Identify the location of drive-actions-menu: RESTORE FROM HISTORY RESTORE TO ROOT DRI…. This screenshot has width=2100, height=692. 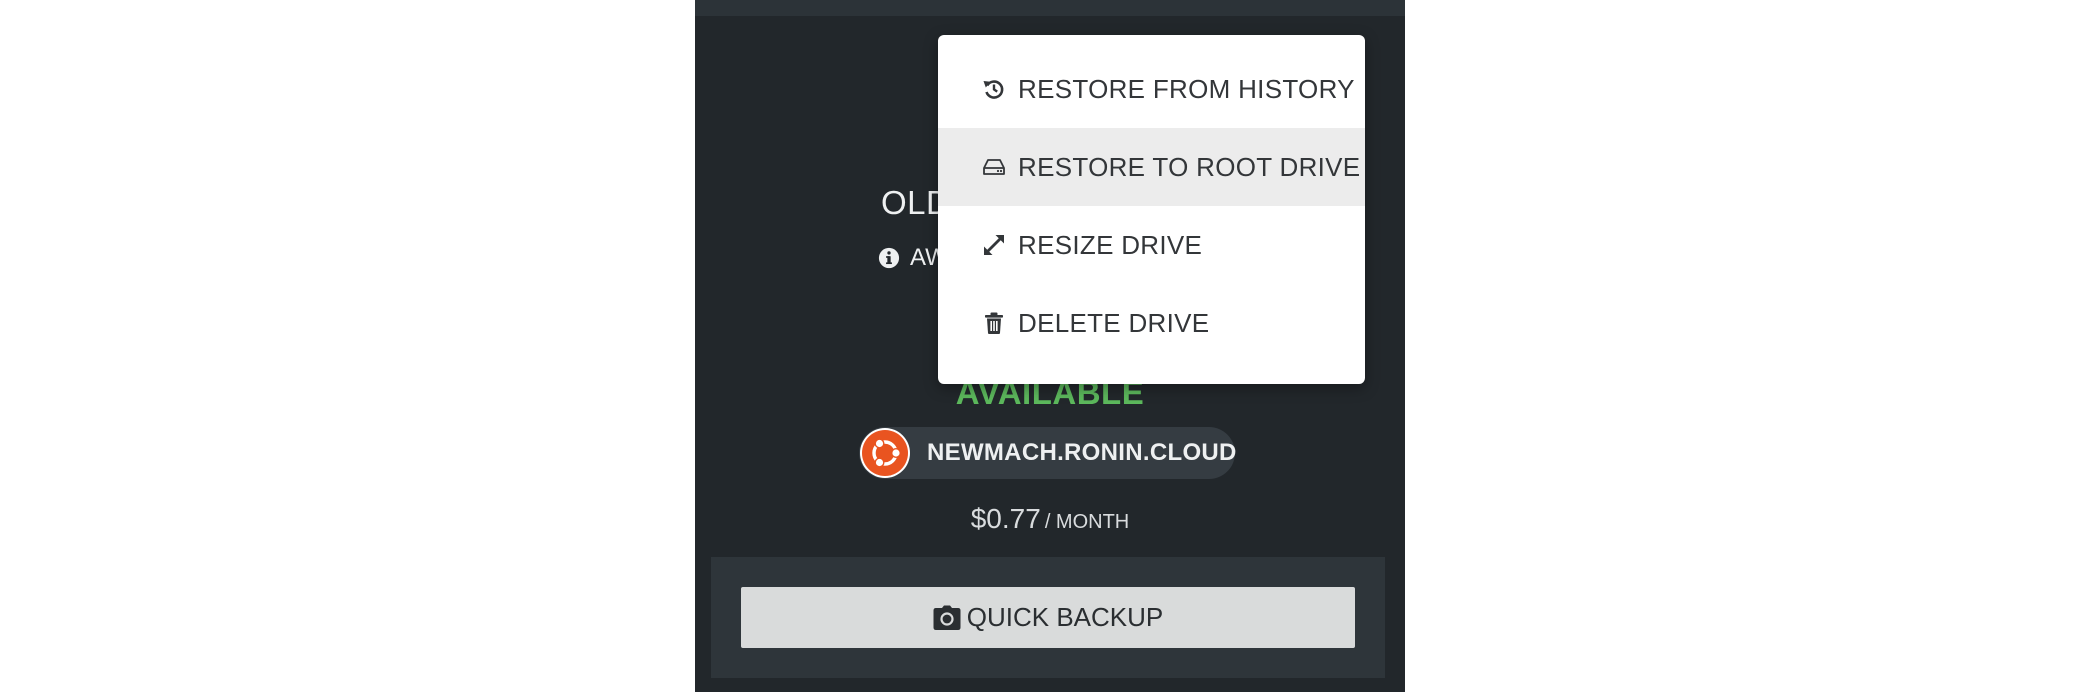
(1151, 209).